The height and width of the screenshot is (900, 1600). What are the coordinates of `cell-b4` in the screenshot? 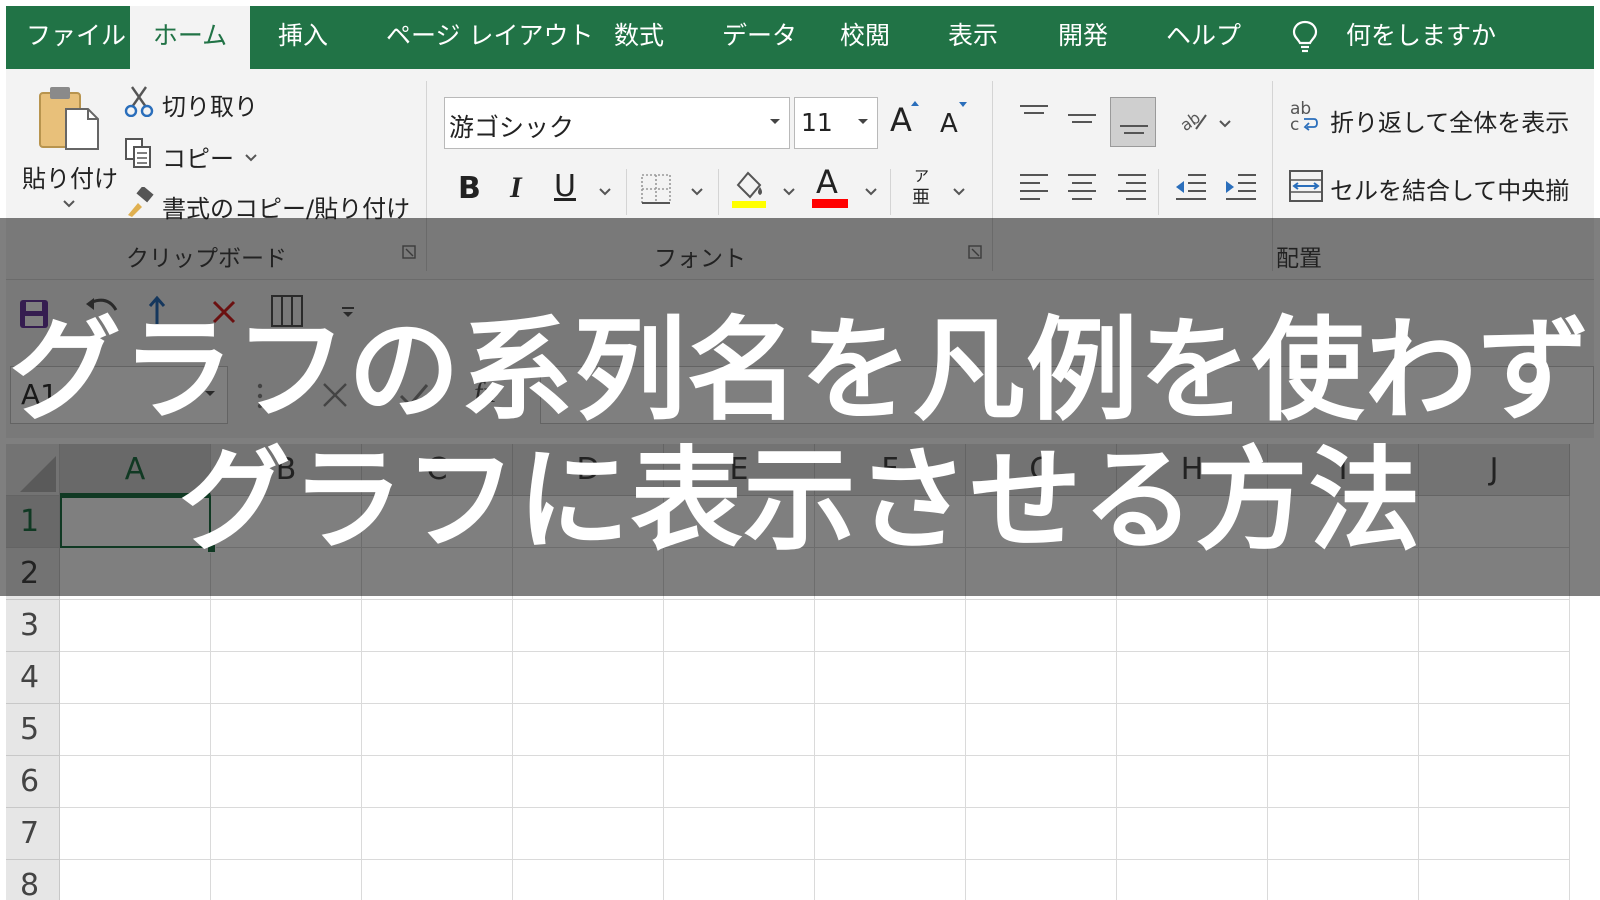 It's located at (286, 678).